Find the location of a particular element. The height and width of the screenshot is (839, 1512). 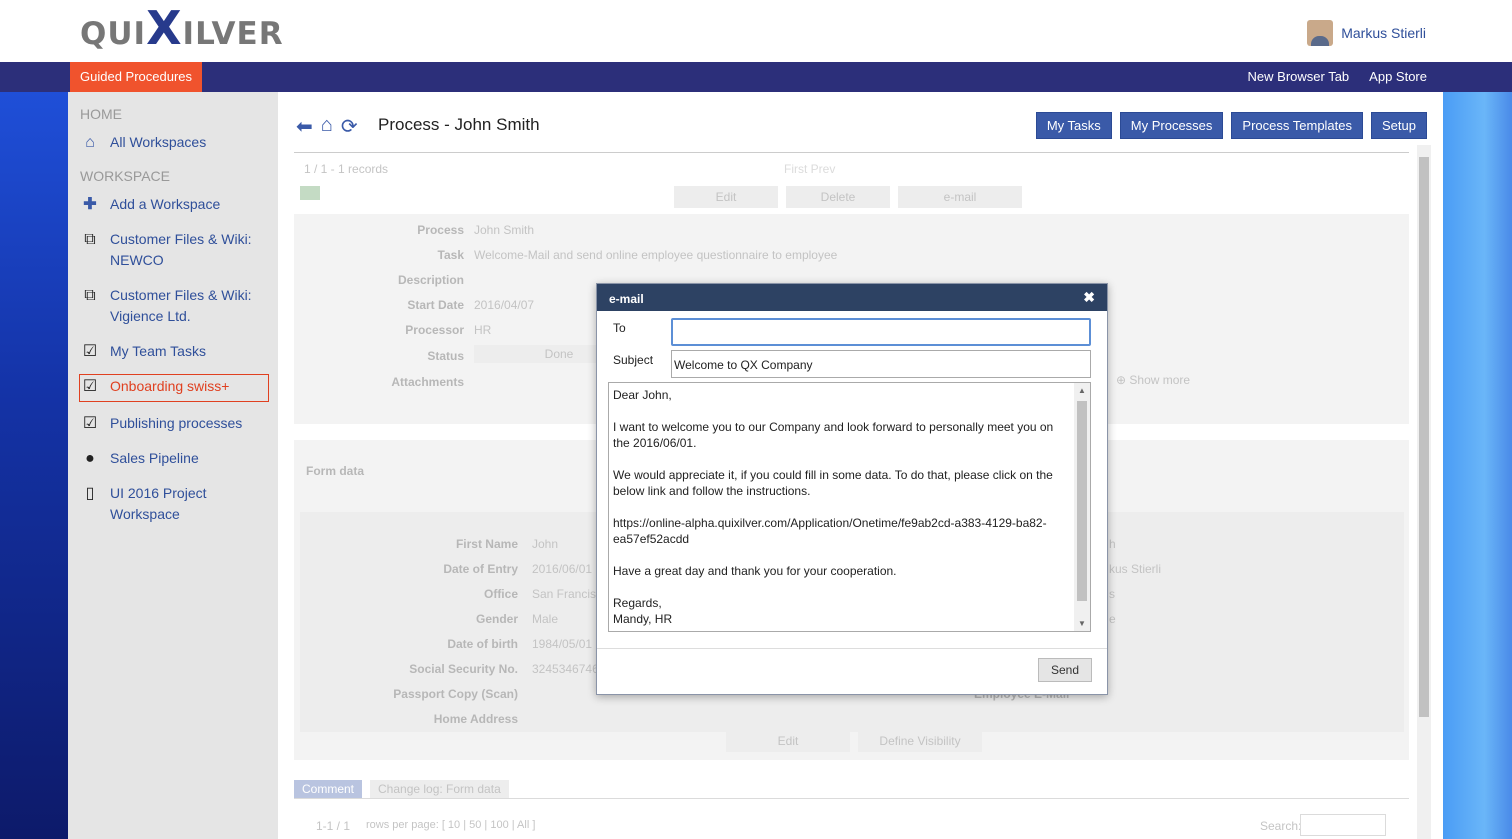

field-label: Gender is located at coordinates (496, 619).